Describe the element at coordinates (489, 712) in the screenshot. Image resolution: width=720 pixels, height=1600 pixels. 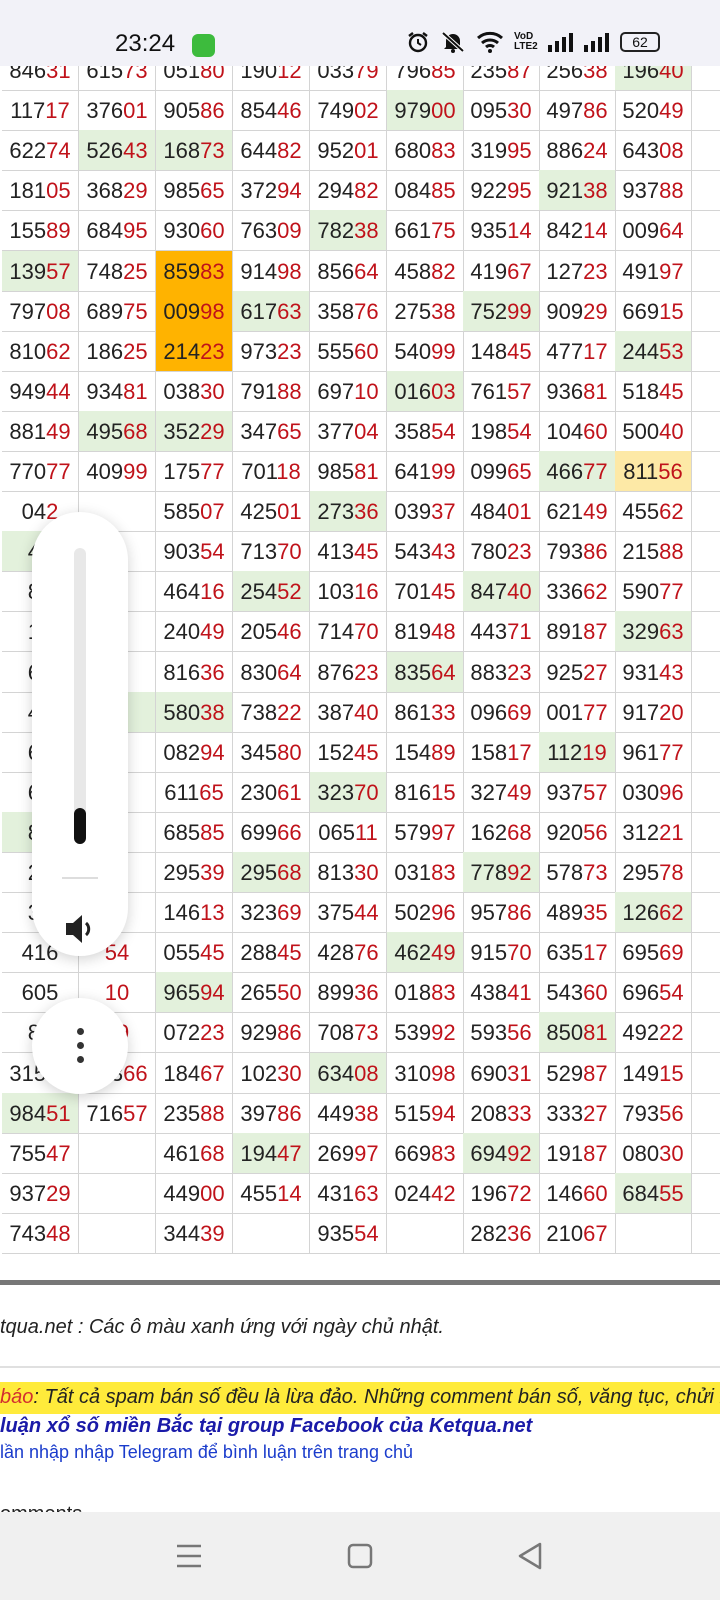
I see `cell-head-digits: 096` at that location.